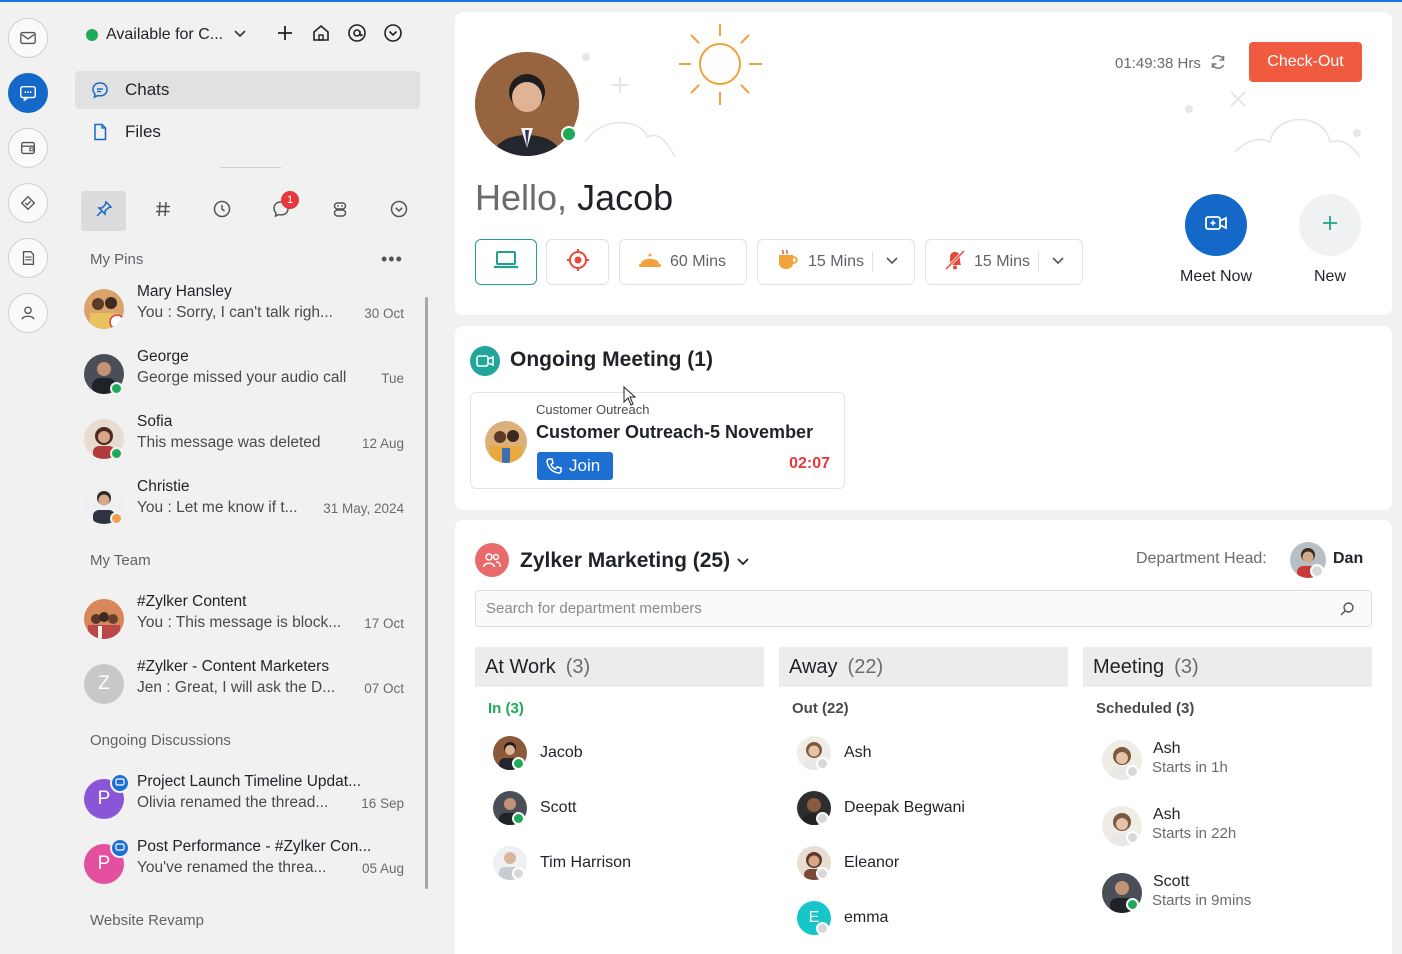 Image resolution: width=1402 pixels, height=954 pixels. What do you see at coordinates (1145, 708) in the screenshot?
I see `subgroup-scheduled: Scheduled (3)` at bounding box center [1145, 708].